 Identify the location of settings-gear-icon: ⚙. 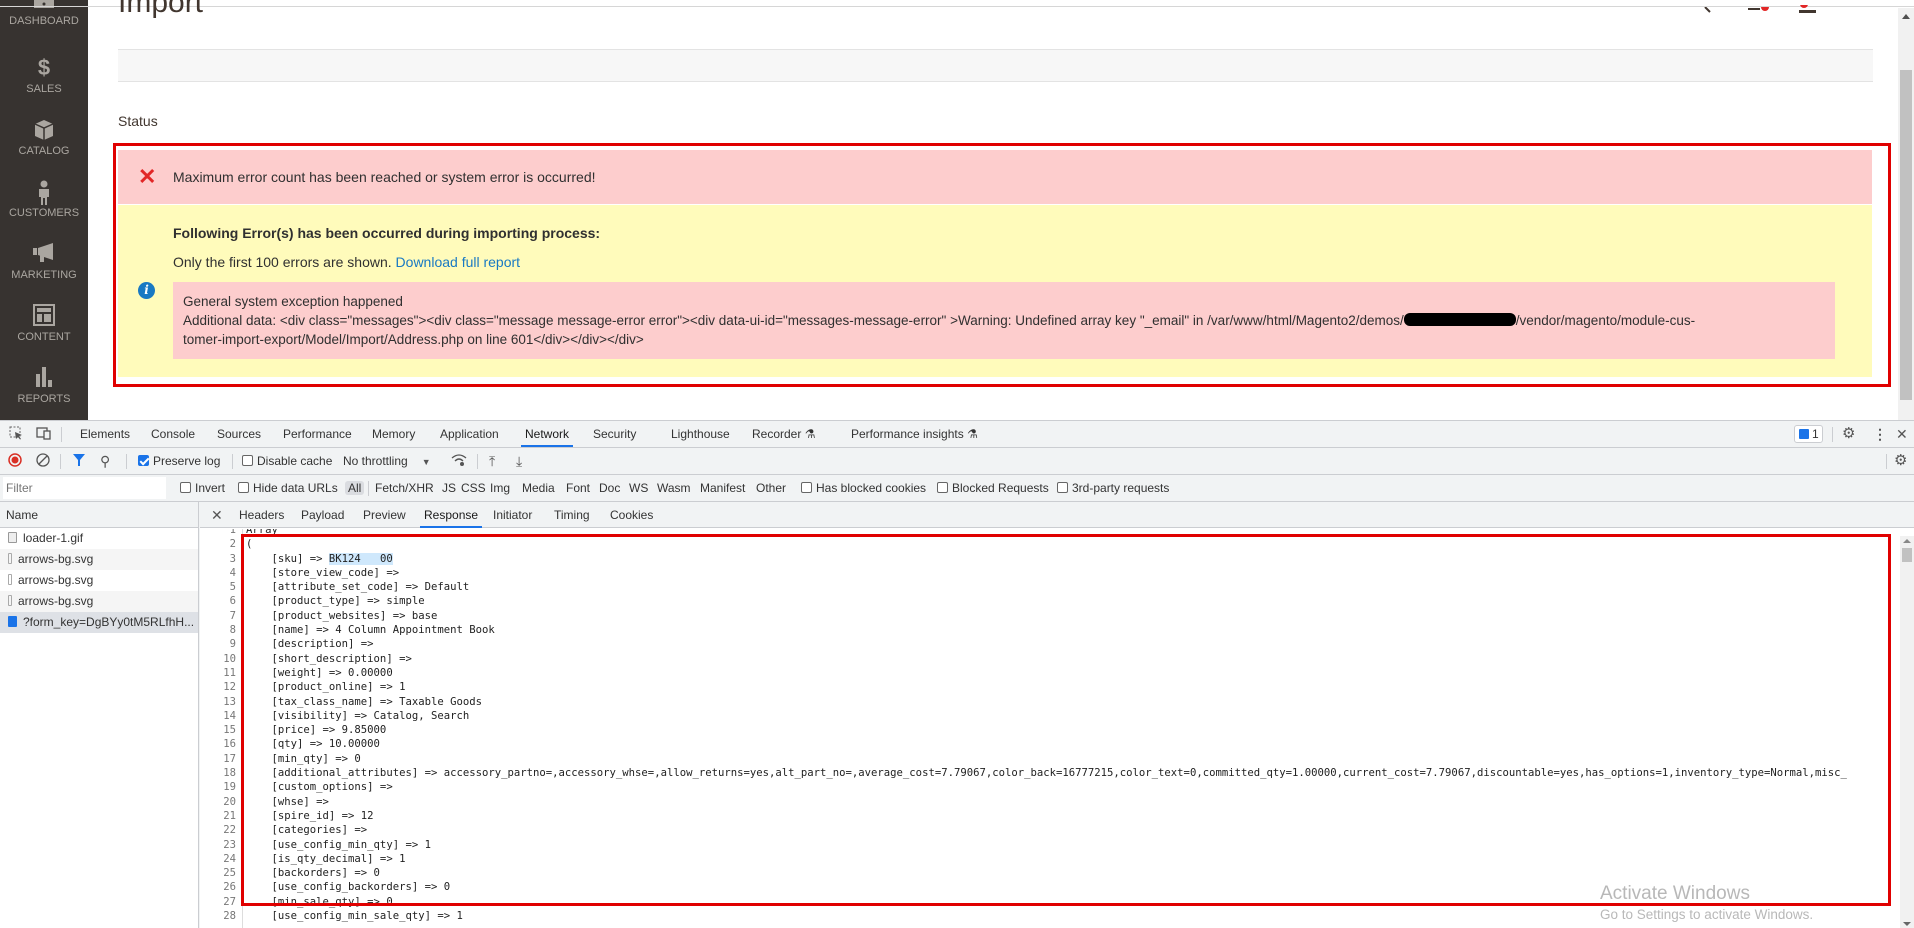
(1848, 434).